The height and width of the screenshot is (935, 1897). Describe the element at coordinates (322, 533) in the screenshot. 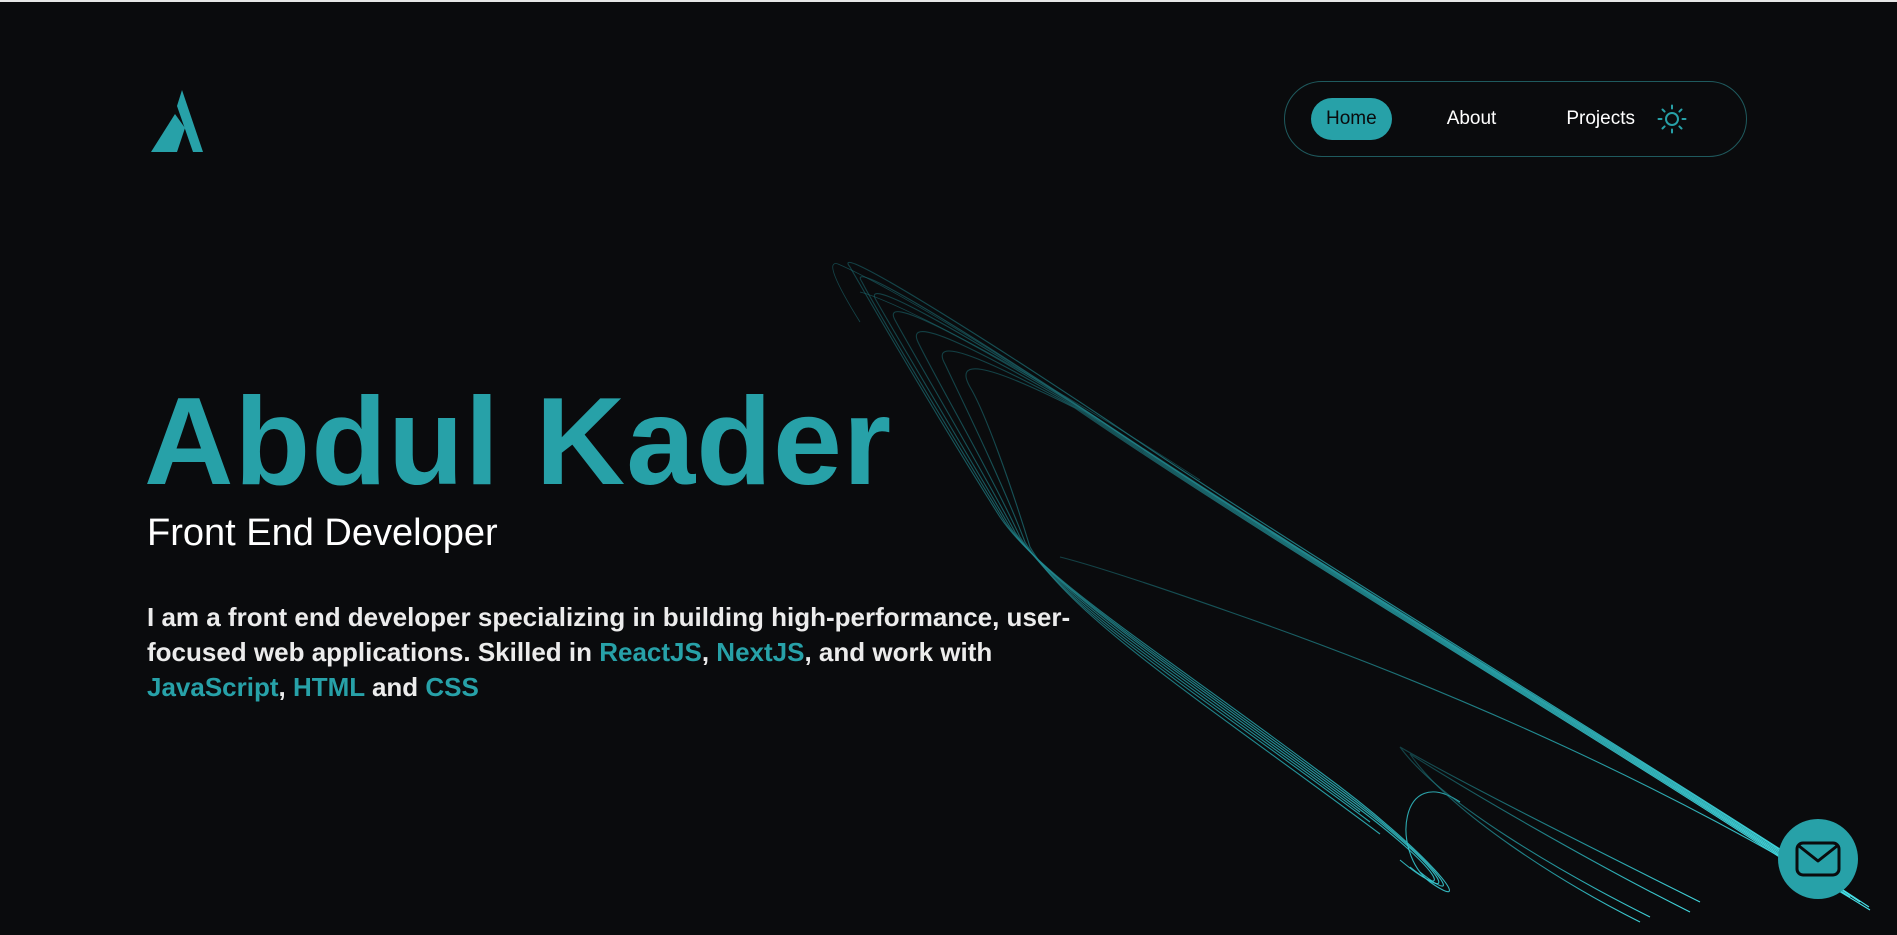

I see `hero-role: Front End Developer` at that location.